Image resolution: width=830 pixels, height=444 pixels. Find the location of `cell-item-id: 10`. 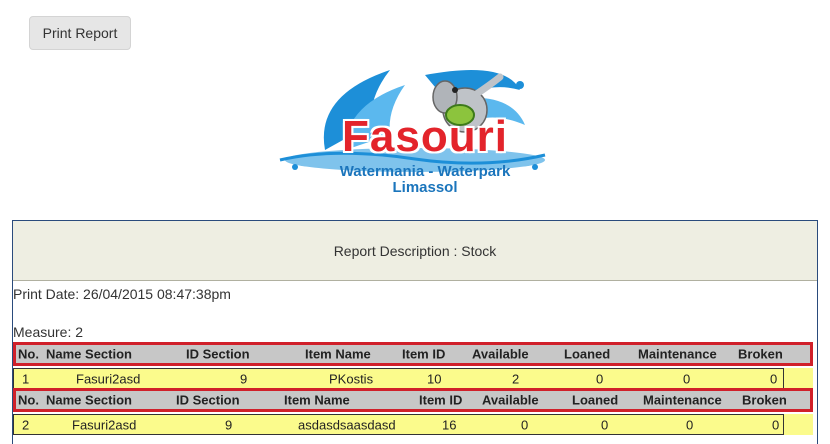

cell-item-id: 10 is located at coordinates (434, 378).